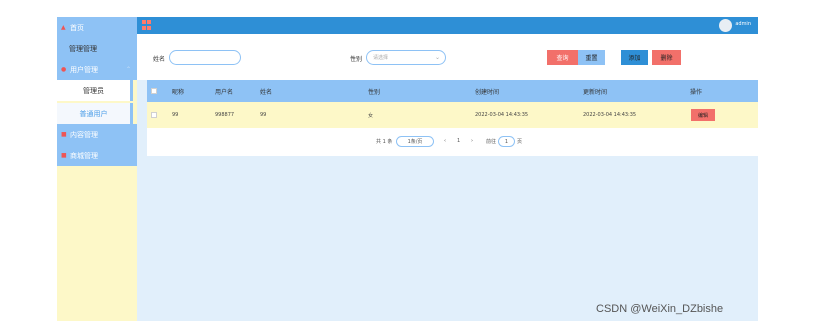  What do you see at coordinates (83, 48) in the screenshot?
I see `sidebar-item-label: 管理管理` at bounding box center [83, 48].